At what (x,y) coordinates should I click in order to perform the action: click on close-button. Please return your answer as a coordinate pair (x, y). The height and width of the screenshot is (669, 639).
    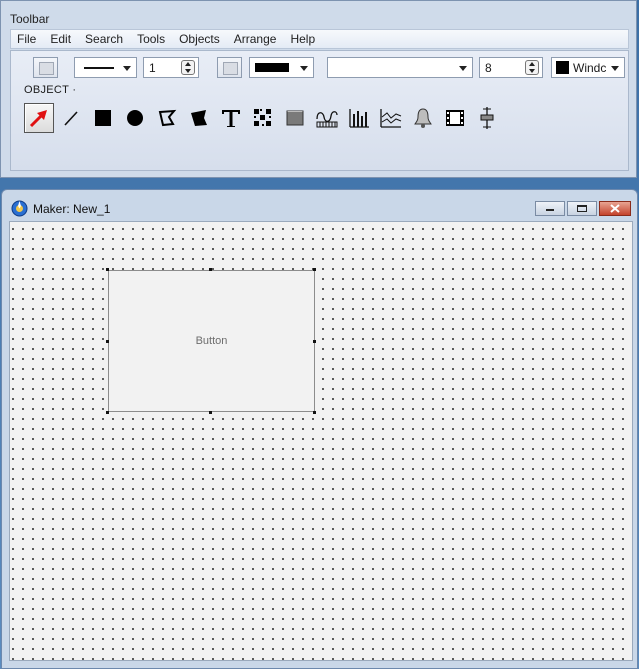
    Looking at the image, I should click on (615, 208).